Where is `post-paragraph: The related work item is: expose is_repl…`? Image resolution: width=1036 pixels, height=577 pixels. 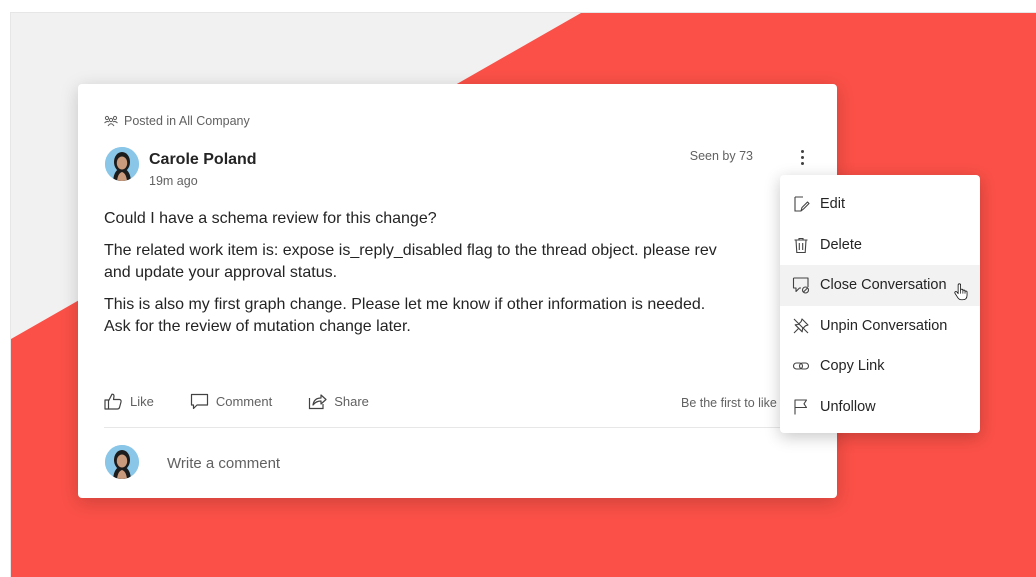
post-paragraph: The related work item is: expose is_repl… is located at coordinates (410, 250).